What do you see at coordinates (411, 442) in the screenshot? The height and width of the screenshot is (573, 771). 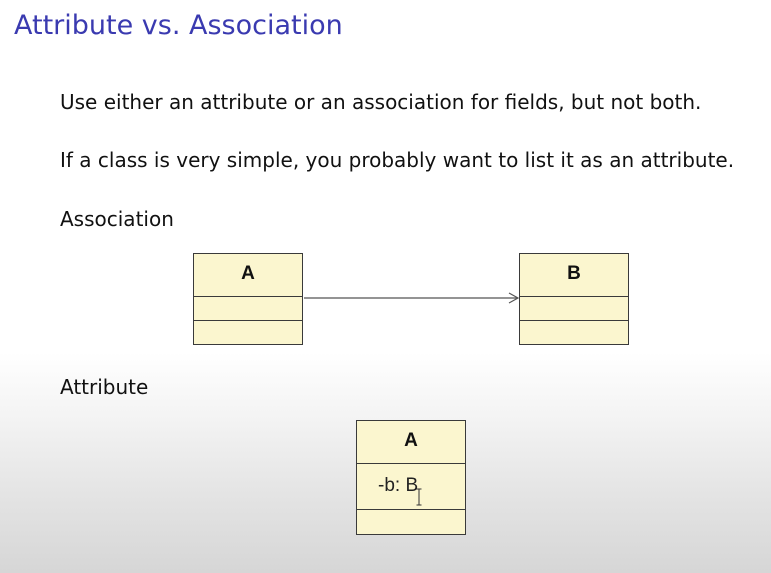 I see `class-a-attribute-name: A` at bounding box center [411, 442].